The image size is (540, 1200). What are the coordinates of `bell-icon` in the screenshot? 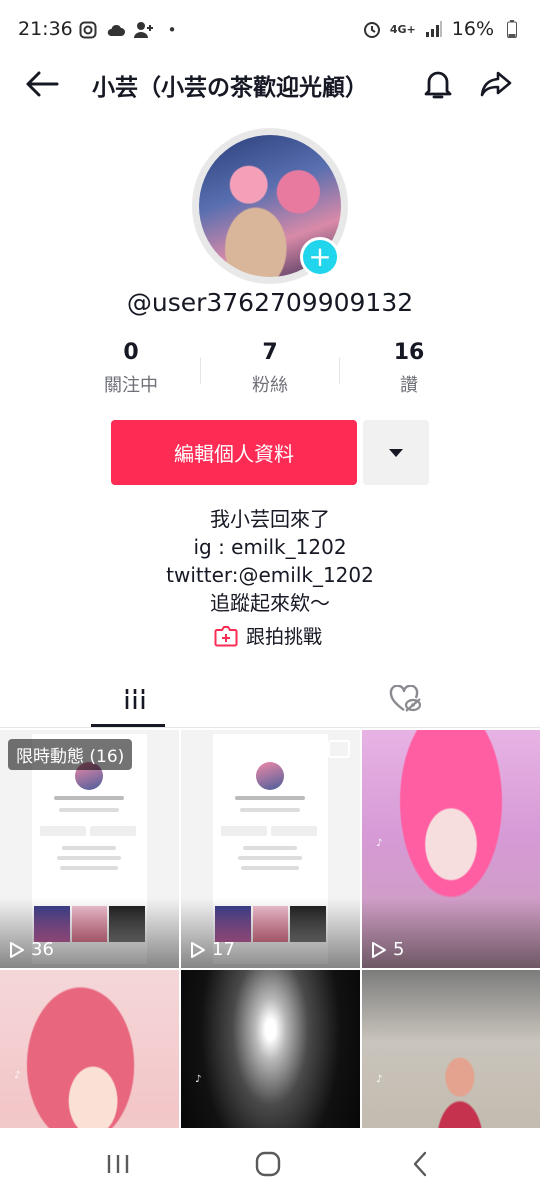 It's located at (438, 85).